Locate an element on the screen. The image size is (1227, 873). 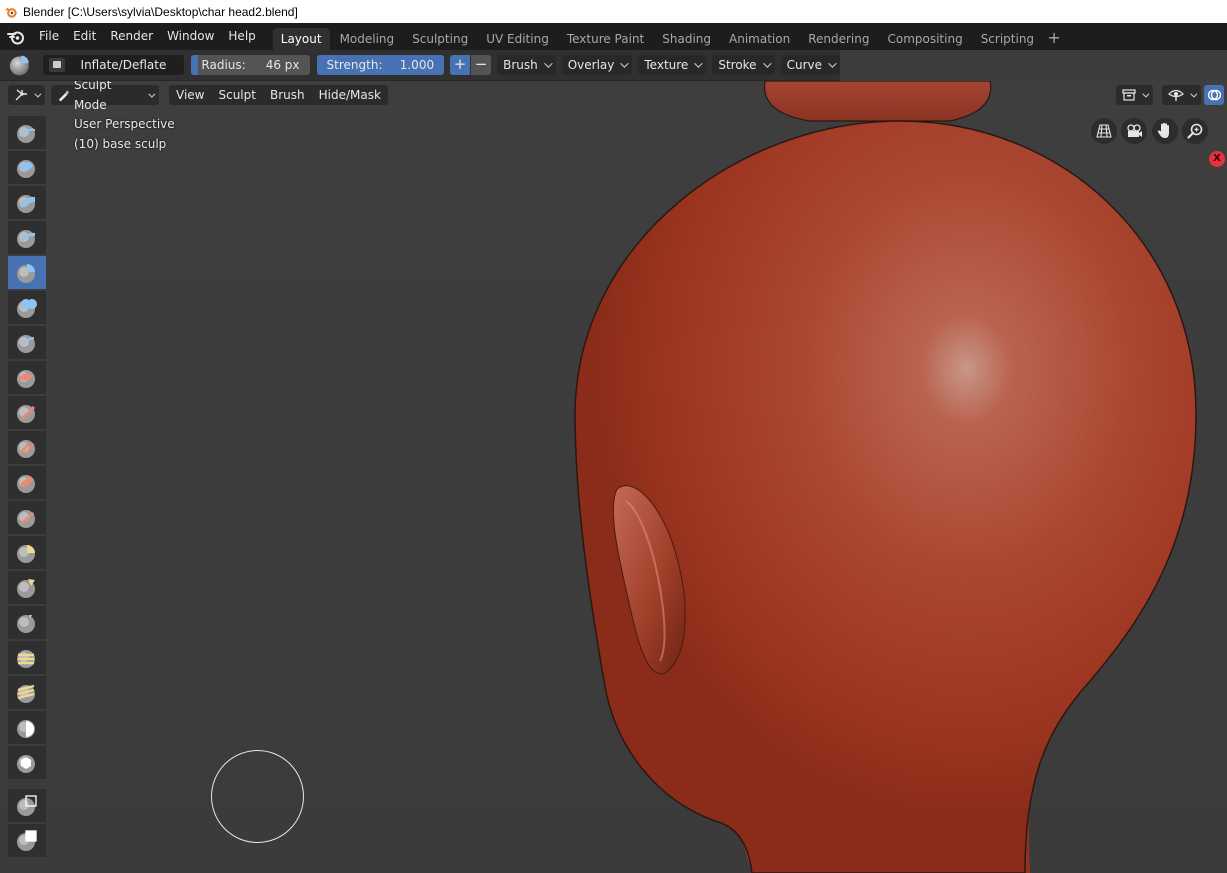
curve-dropdown-label: Curve is located at coordinates (804, 65).